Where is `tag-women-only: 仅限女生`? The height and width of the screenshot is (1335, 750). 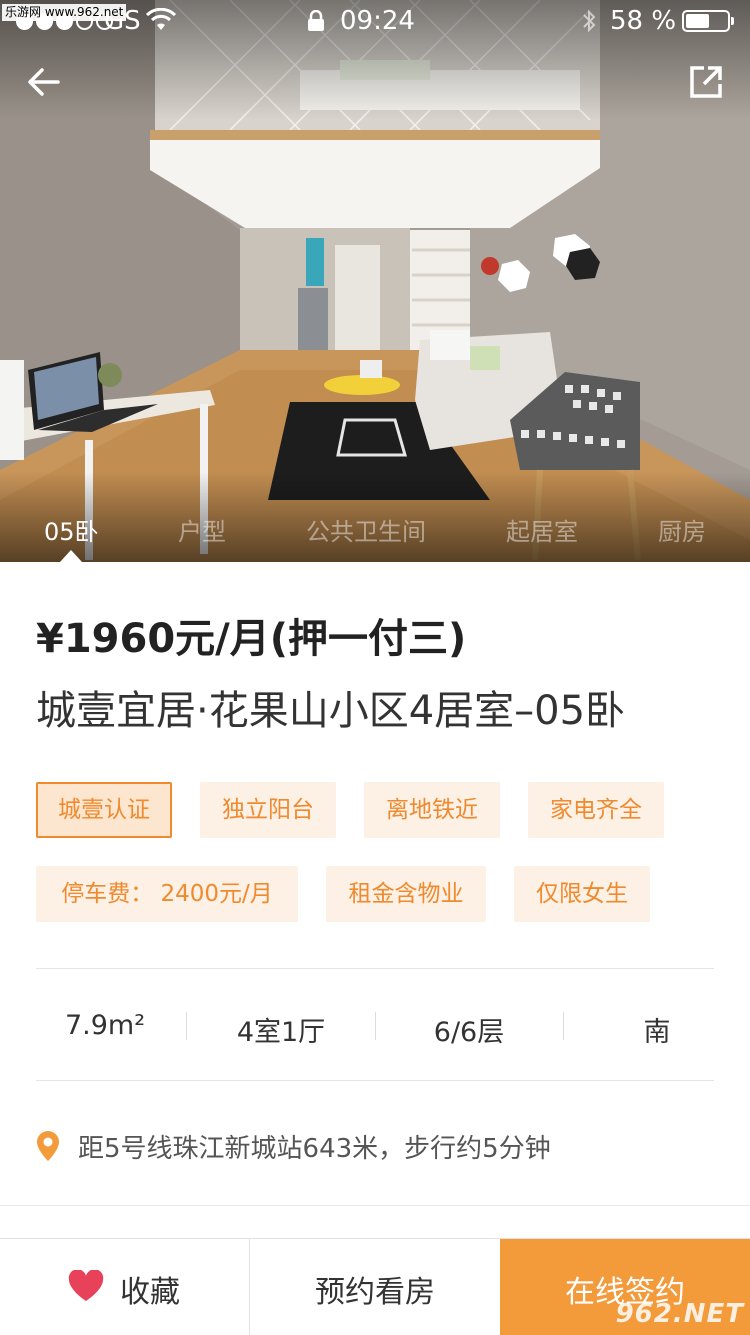
tag-women-only: 仅限女生 is located at coordinates (582, 894).